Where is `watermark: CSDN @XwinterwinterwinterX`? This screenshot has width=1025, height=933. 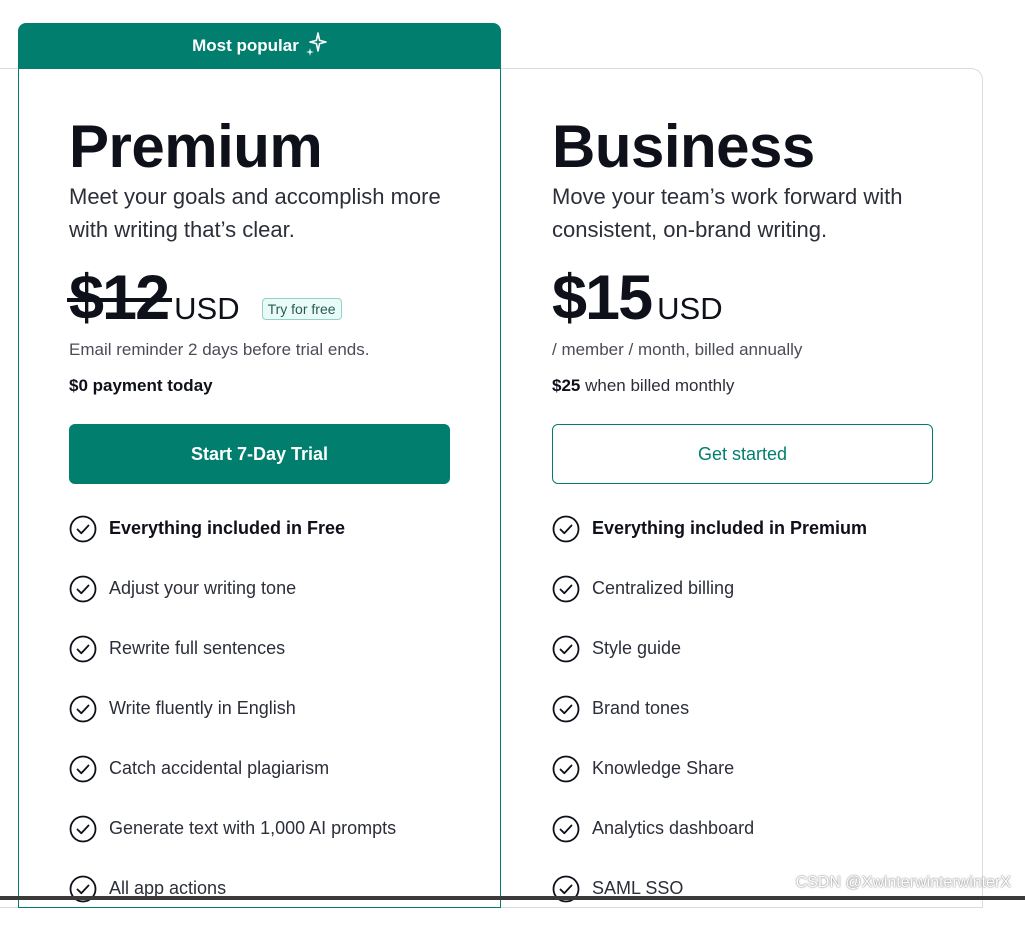 watermark: CSDN @XwinterwinterwinterX is located at coordinates (903, 882).